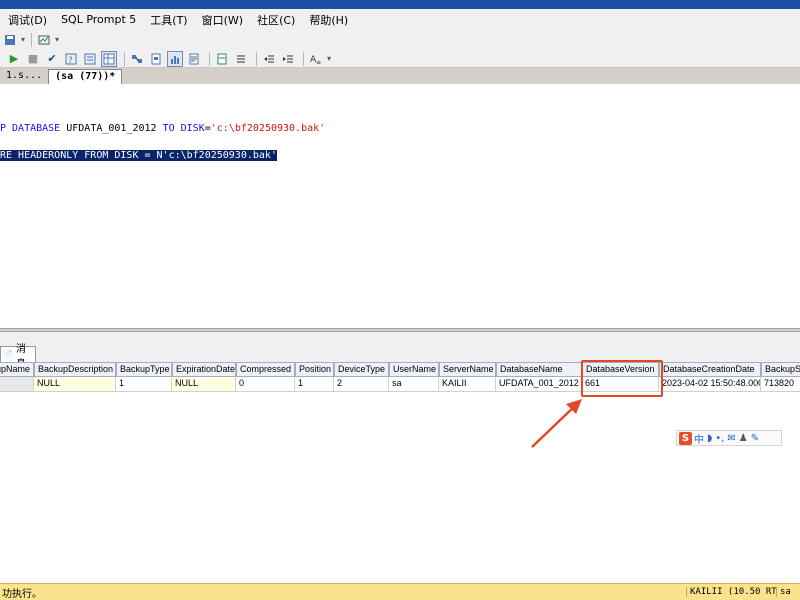 Image resolution: width=800 pixels, height=600 pixels. What do you see at coordinates (685, 438) in the screenshot?
I see `sogou-logo-icon: S` at bounding box center [685, 438].